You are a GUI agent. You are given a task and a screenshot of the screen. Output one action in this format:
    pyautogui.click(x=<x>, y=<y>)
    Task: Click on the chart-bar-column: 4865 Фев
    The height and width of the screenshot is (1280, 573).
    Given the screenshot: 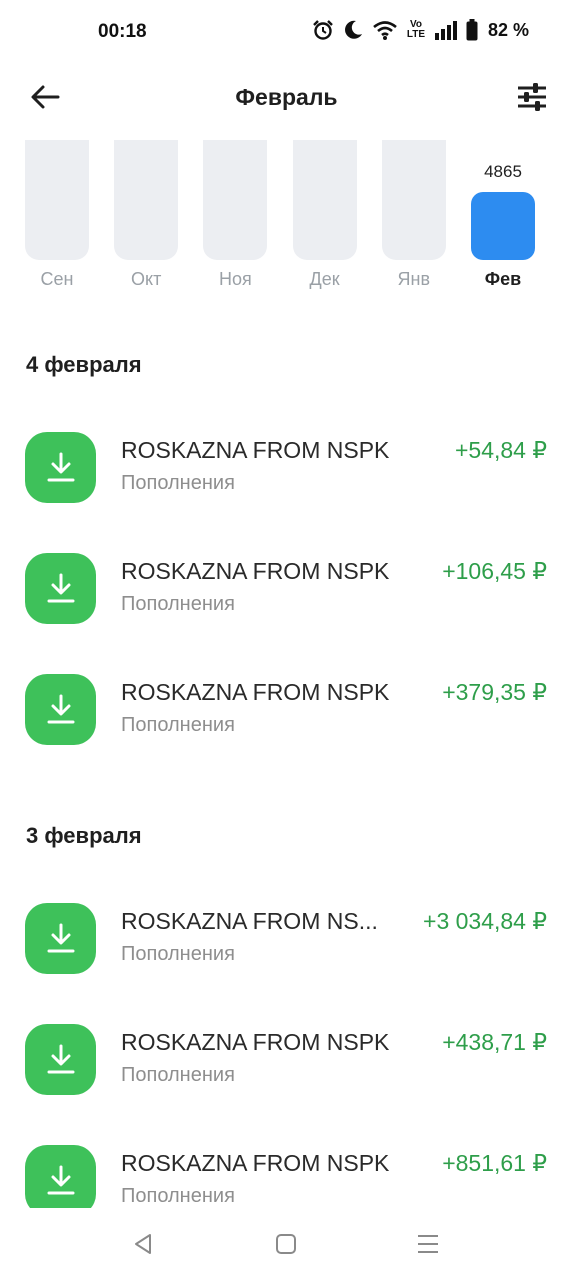 What is the action you would take?
    pyautogui.click(x=503, y=220)
    